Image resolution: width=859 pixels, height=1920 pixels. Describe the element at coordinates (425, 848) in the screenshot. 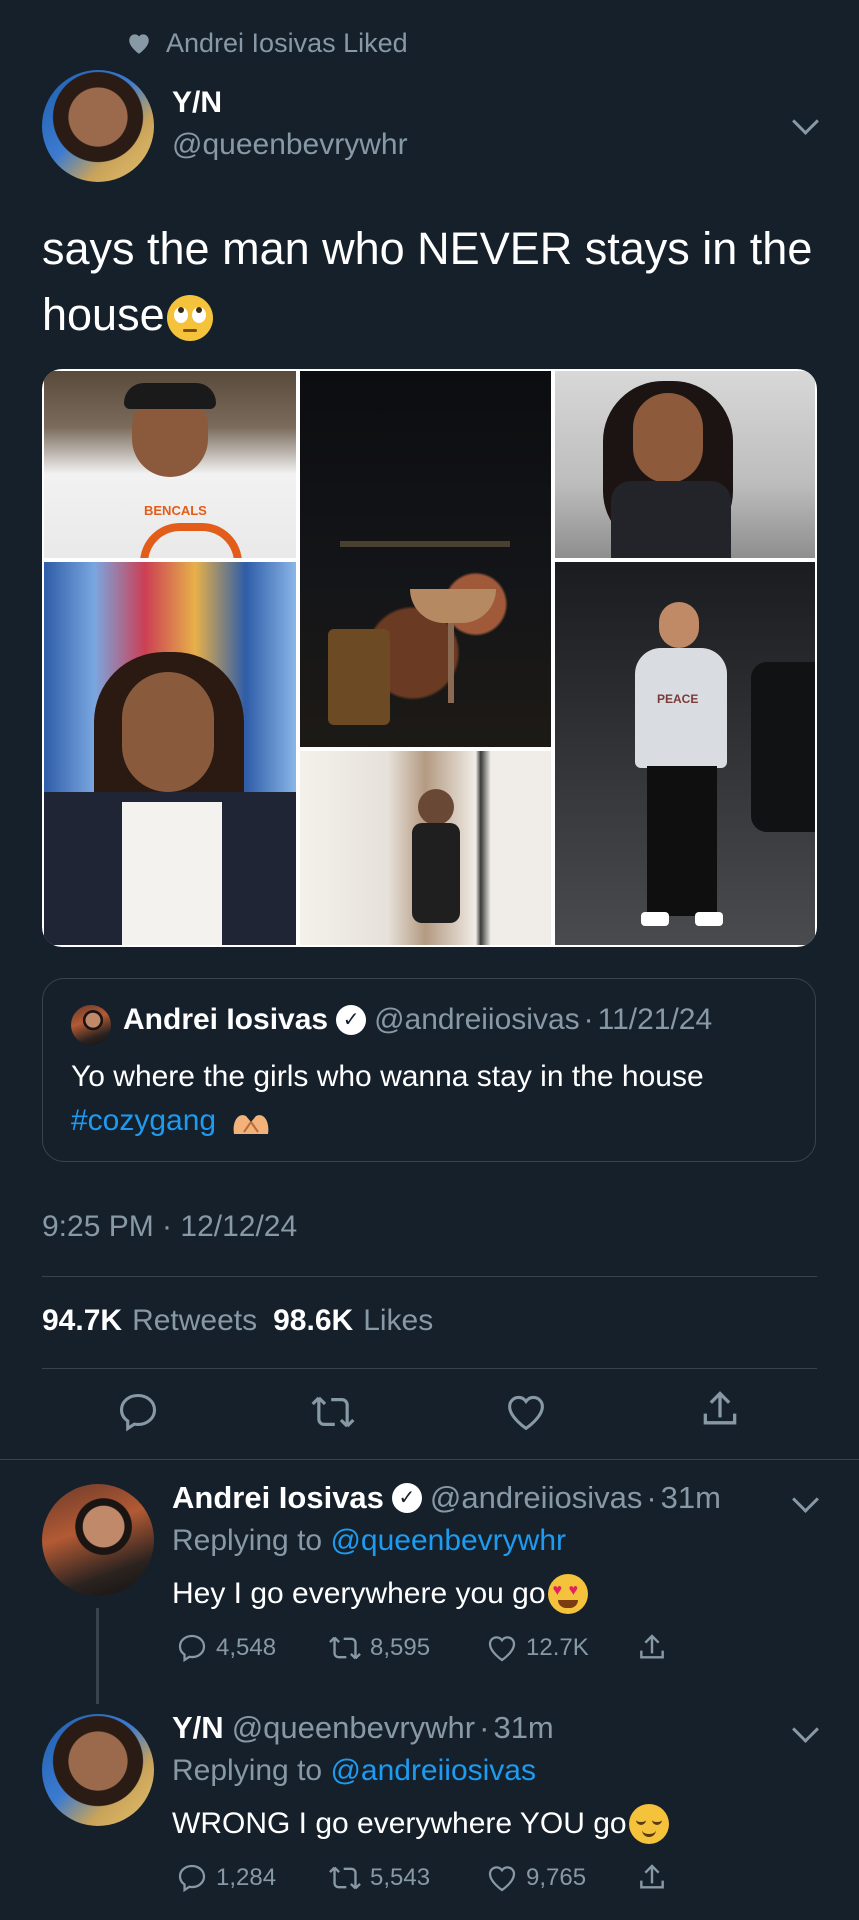

I see `mirror-selfie-photo` at that location.